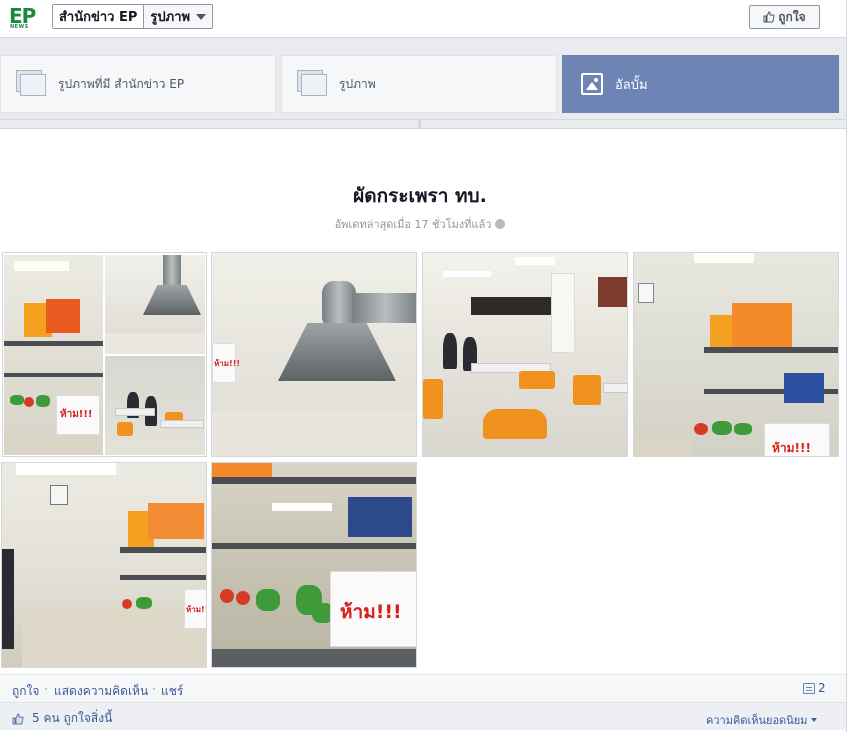  I want to click on page-logo: EP NEWS, so click(27, 19).